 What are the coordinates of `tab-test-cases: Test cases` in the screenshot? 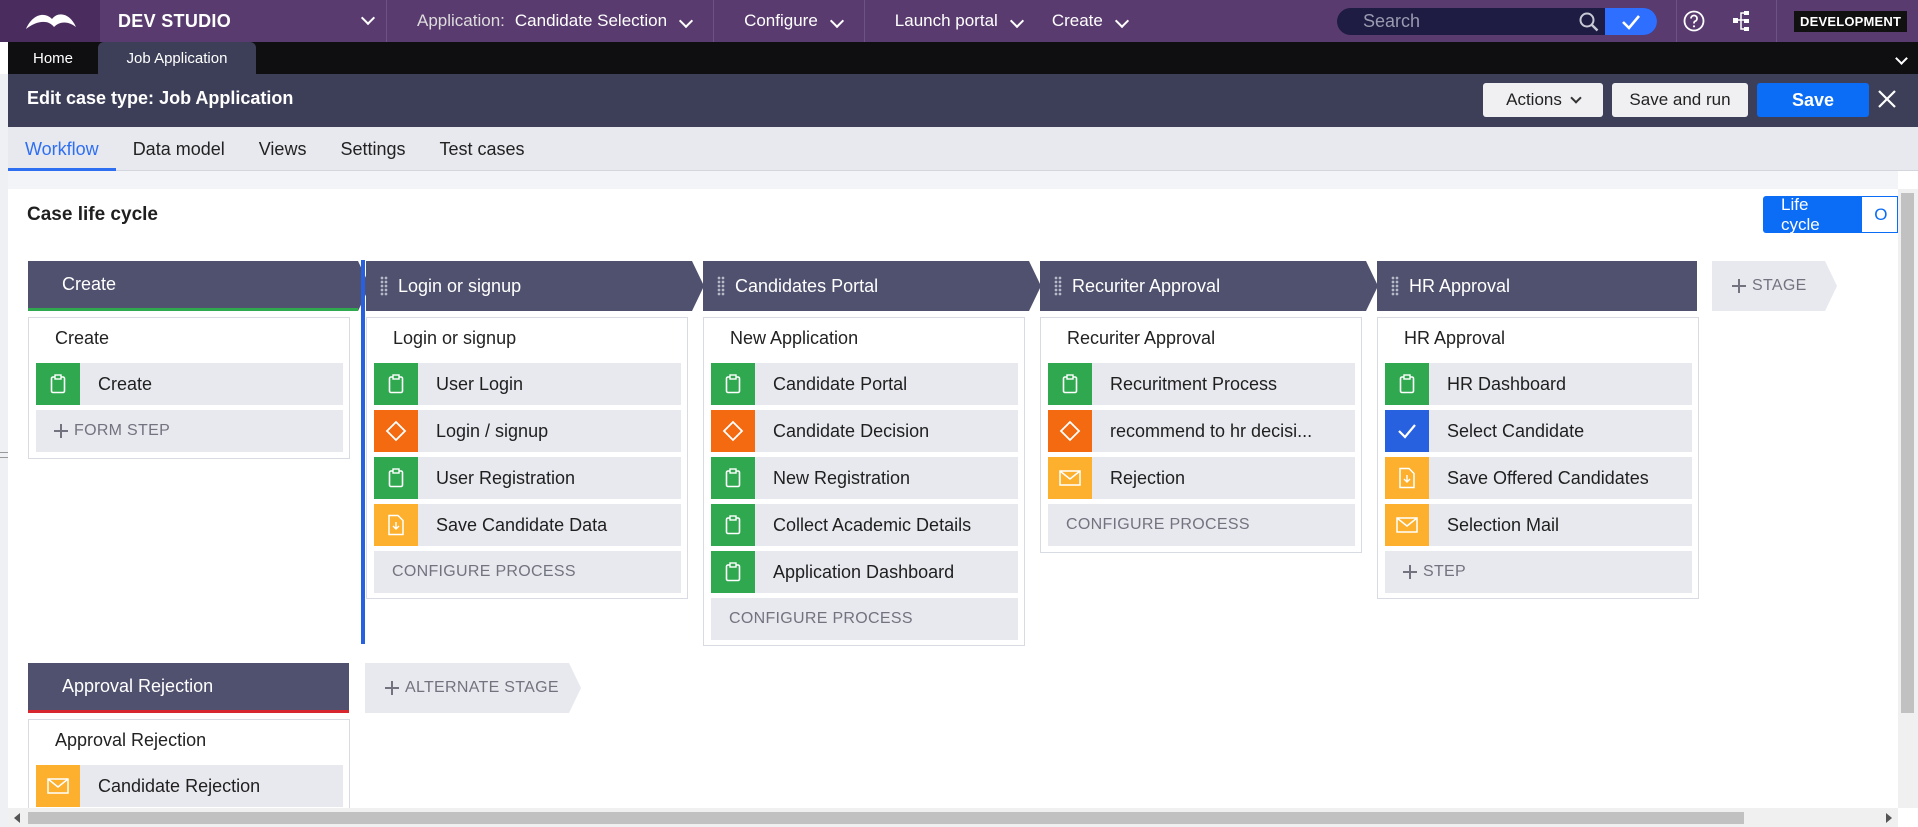 It's located at (482, 149).